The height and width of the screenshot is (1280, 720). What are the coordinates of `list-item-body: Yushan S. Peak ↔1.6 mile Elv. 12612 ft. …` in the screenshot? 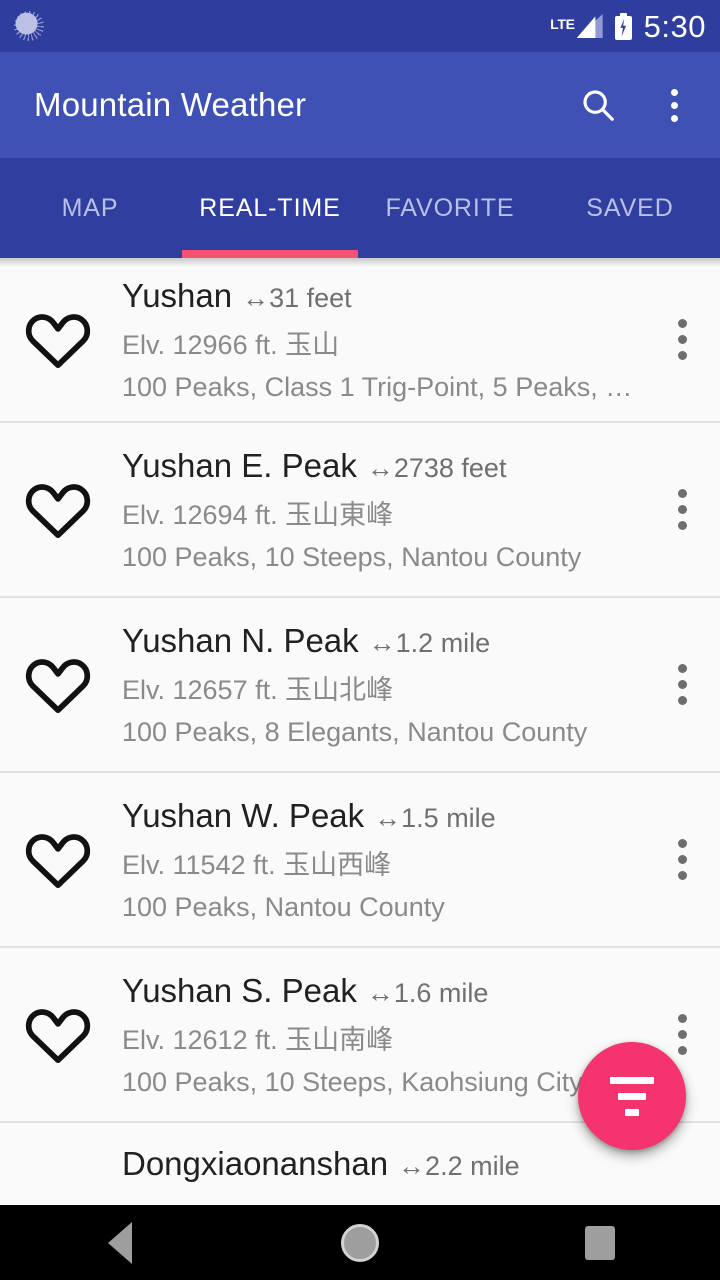 It's located at (369, 1035).